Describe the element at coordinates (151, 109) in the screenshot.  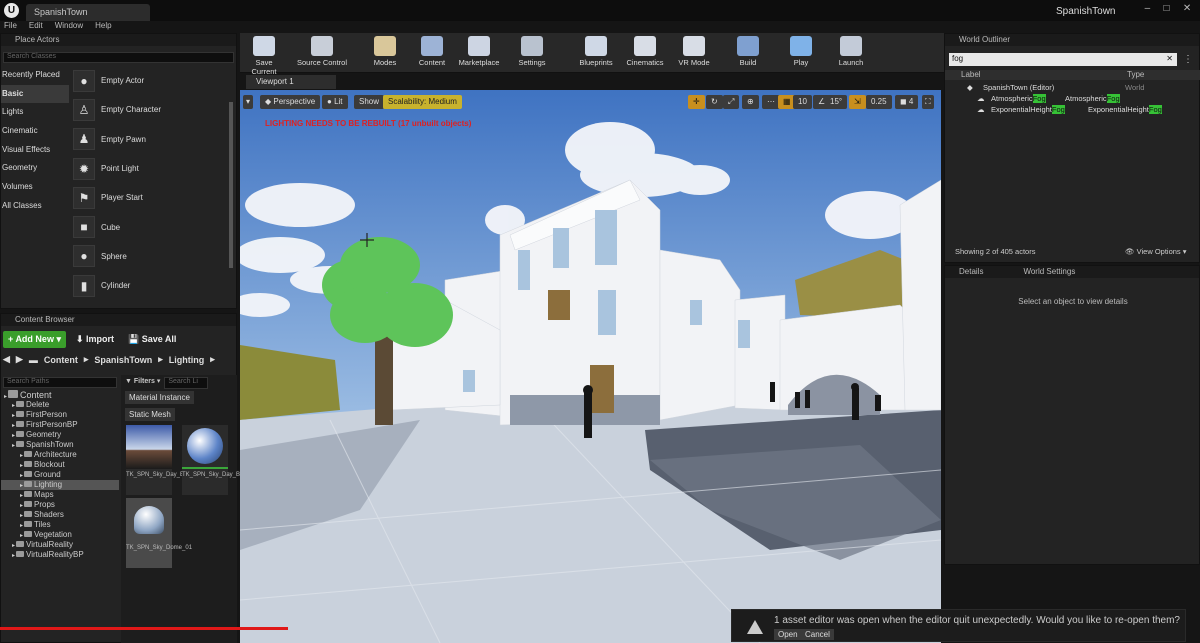
I see `actor-item-empty-character: ♙ Empty Character` at that location.